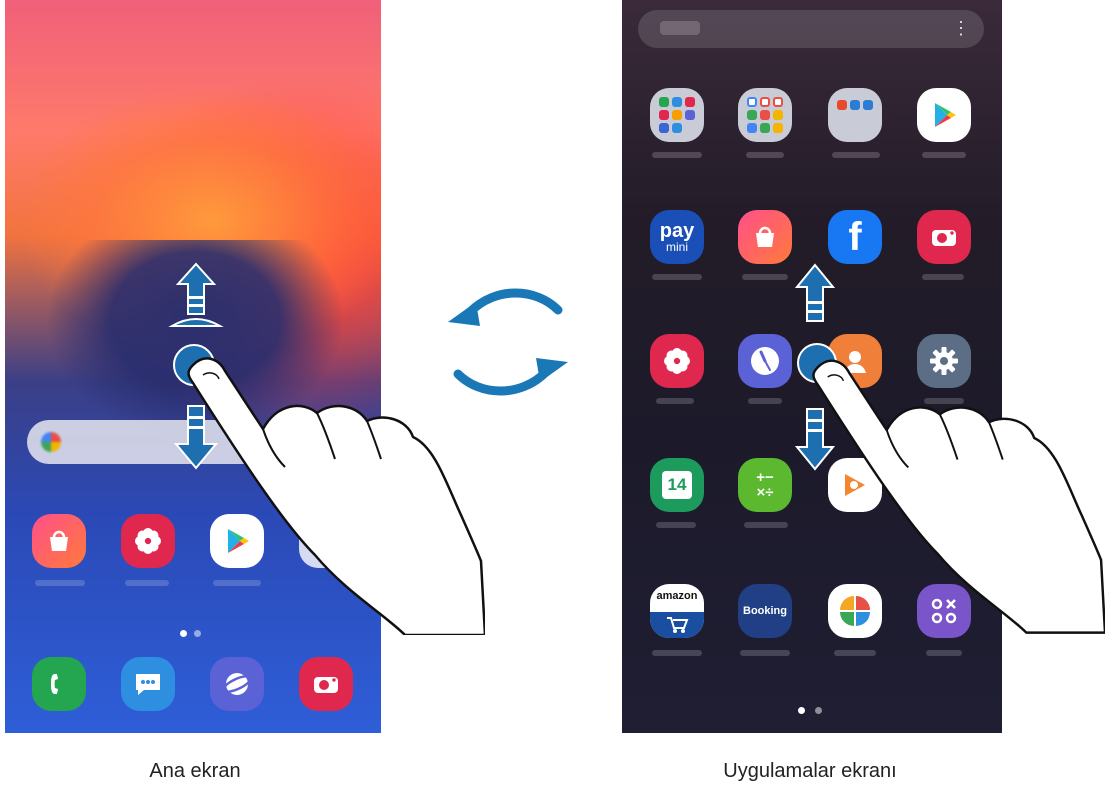 This screenshot has height=793, width=1105. Describe the element at coordinates (677, 231) in the screenshot. I see `pay-text: pay` at that location.